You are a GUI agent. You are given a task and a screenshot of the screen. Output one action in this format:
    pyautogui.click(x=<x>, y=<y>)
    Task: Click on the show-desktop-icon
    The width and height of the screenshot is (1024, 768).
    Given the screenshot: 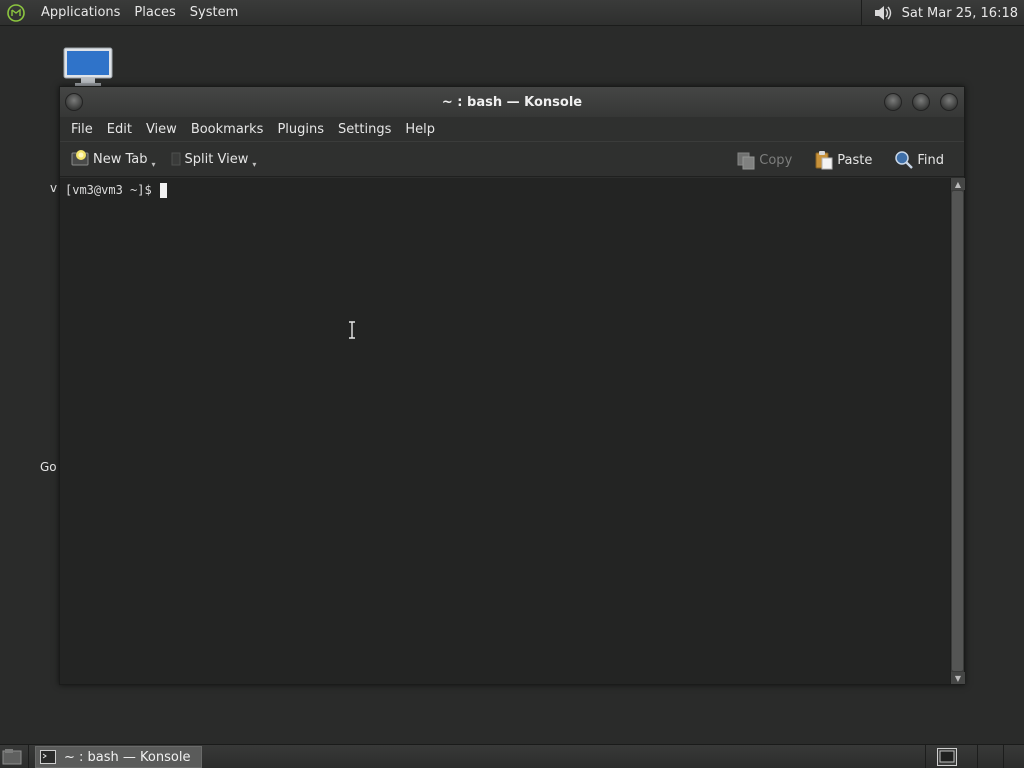 What is the action you would take?
    pyautogui.click(x=12, y=757)
    